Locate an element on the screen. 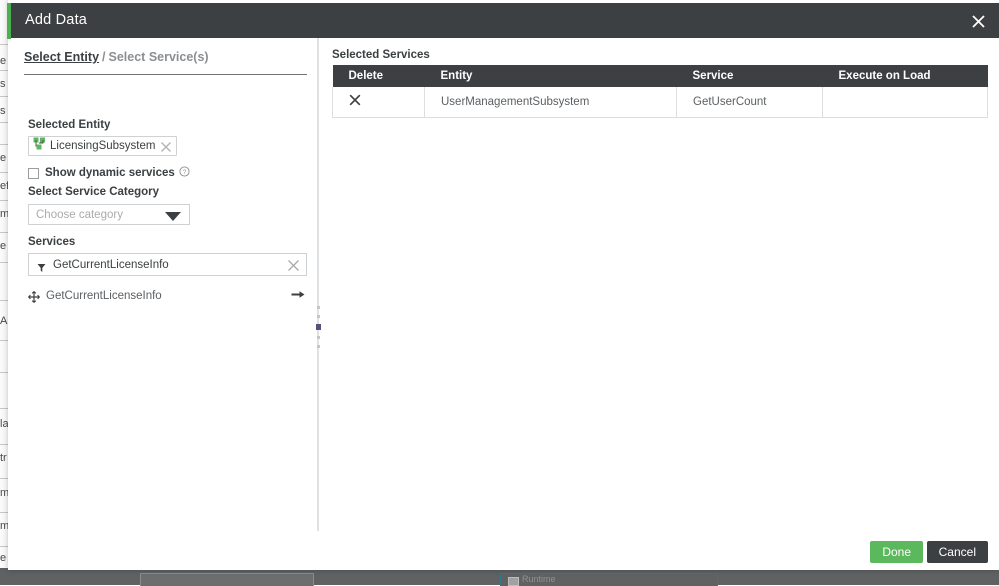 This screenshot has height=586, width=999. subsystem-icon is located at coordinates (39, 146).